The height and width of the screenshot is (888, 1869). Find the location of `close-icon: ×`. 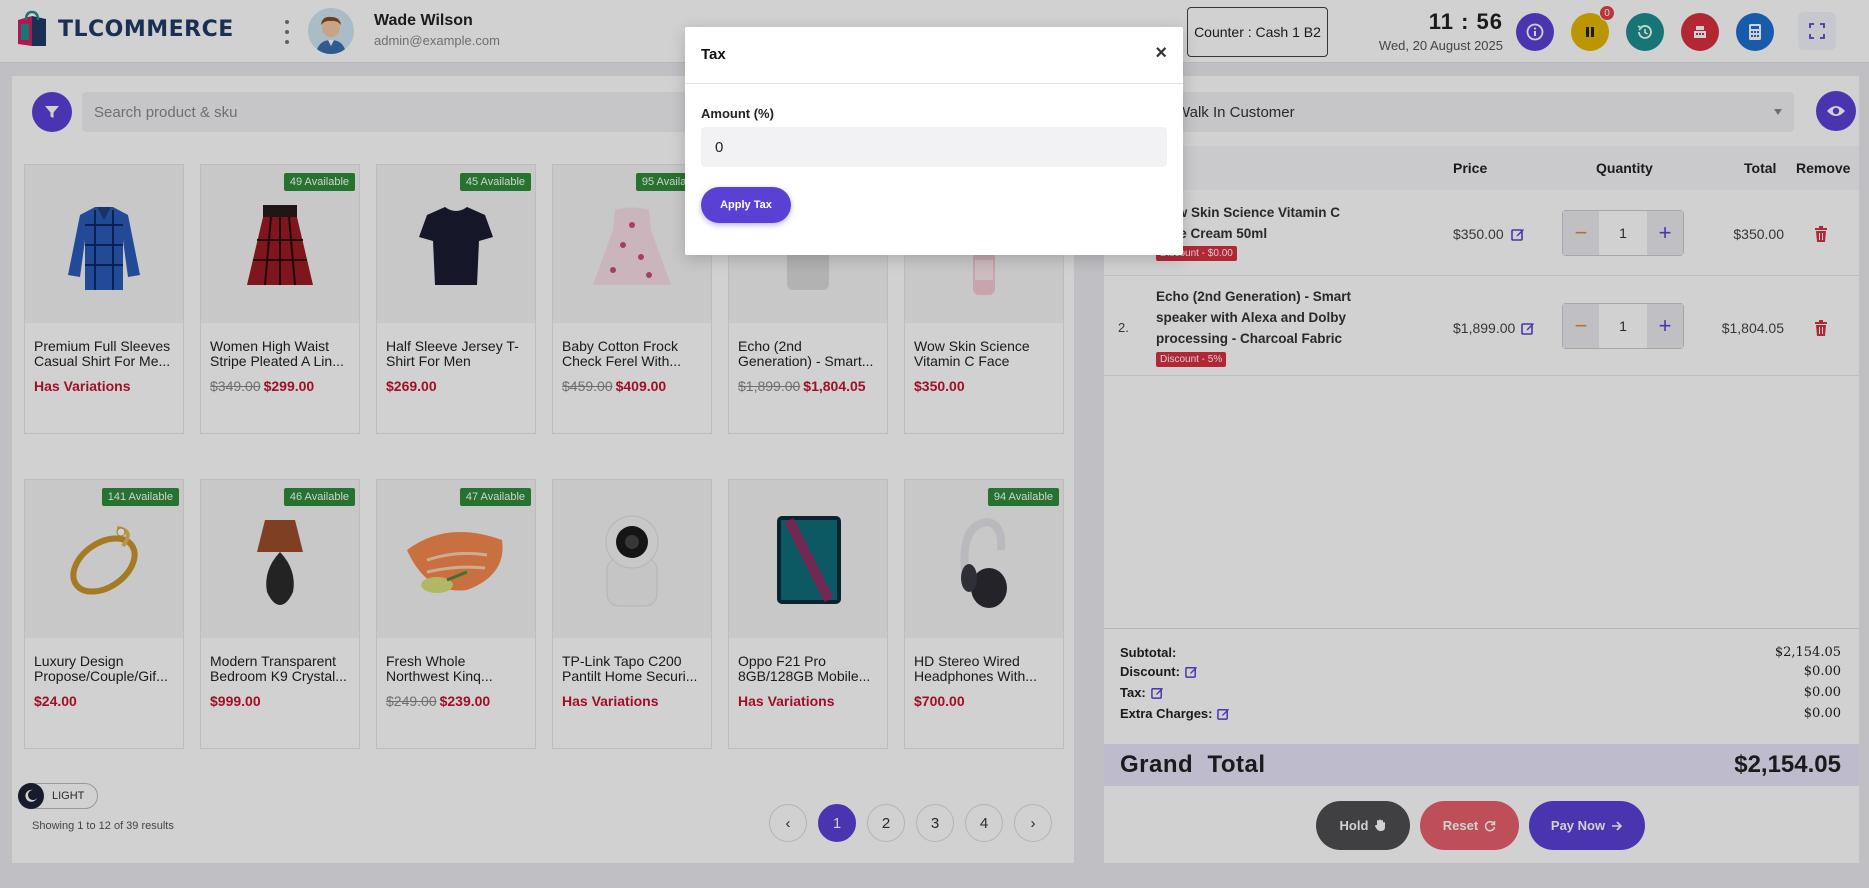

close-icon: × is located at coordinates (1161, 53).